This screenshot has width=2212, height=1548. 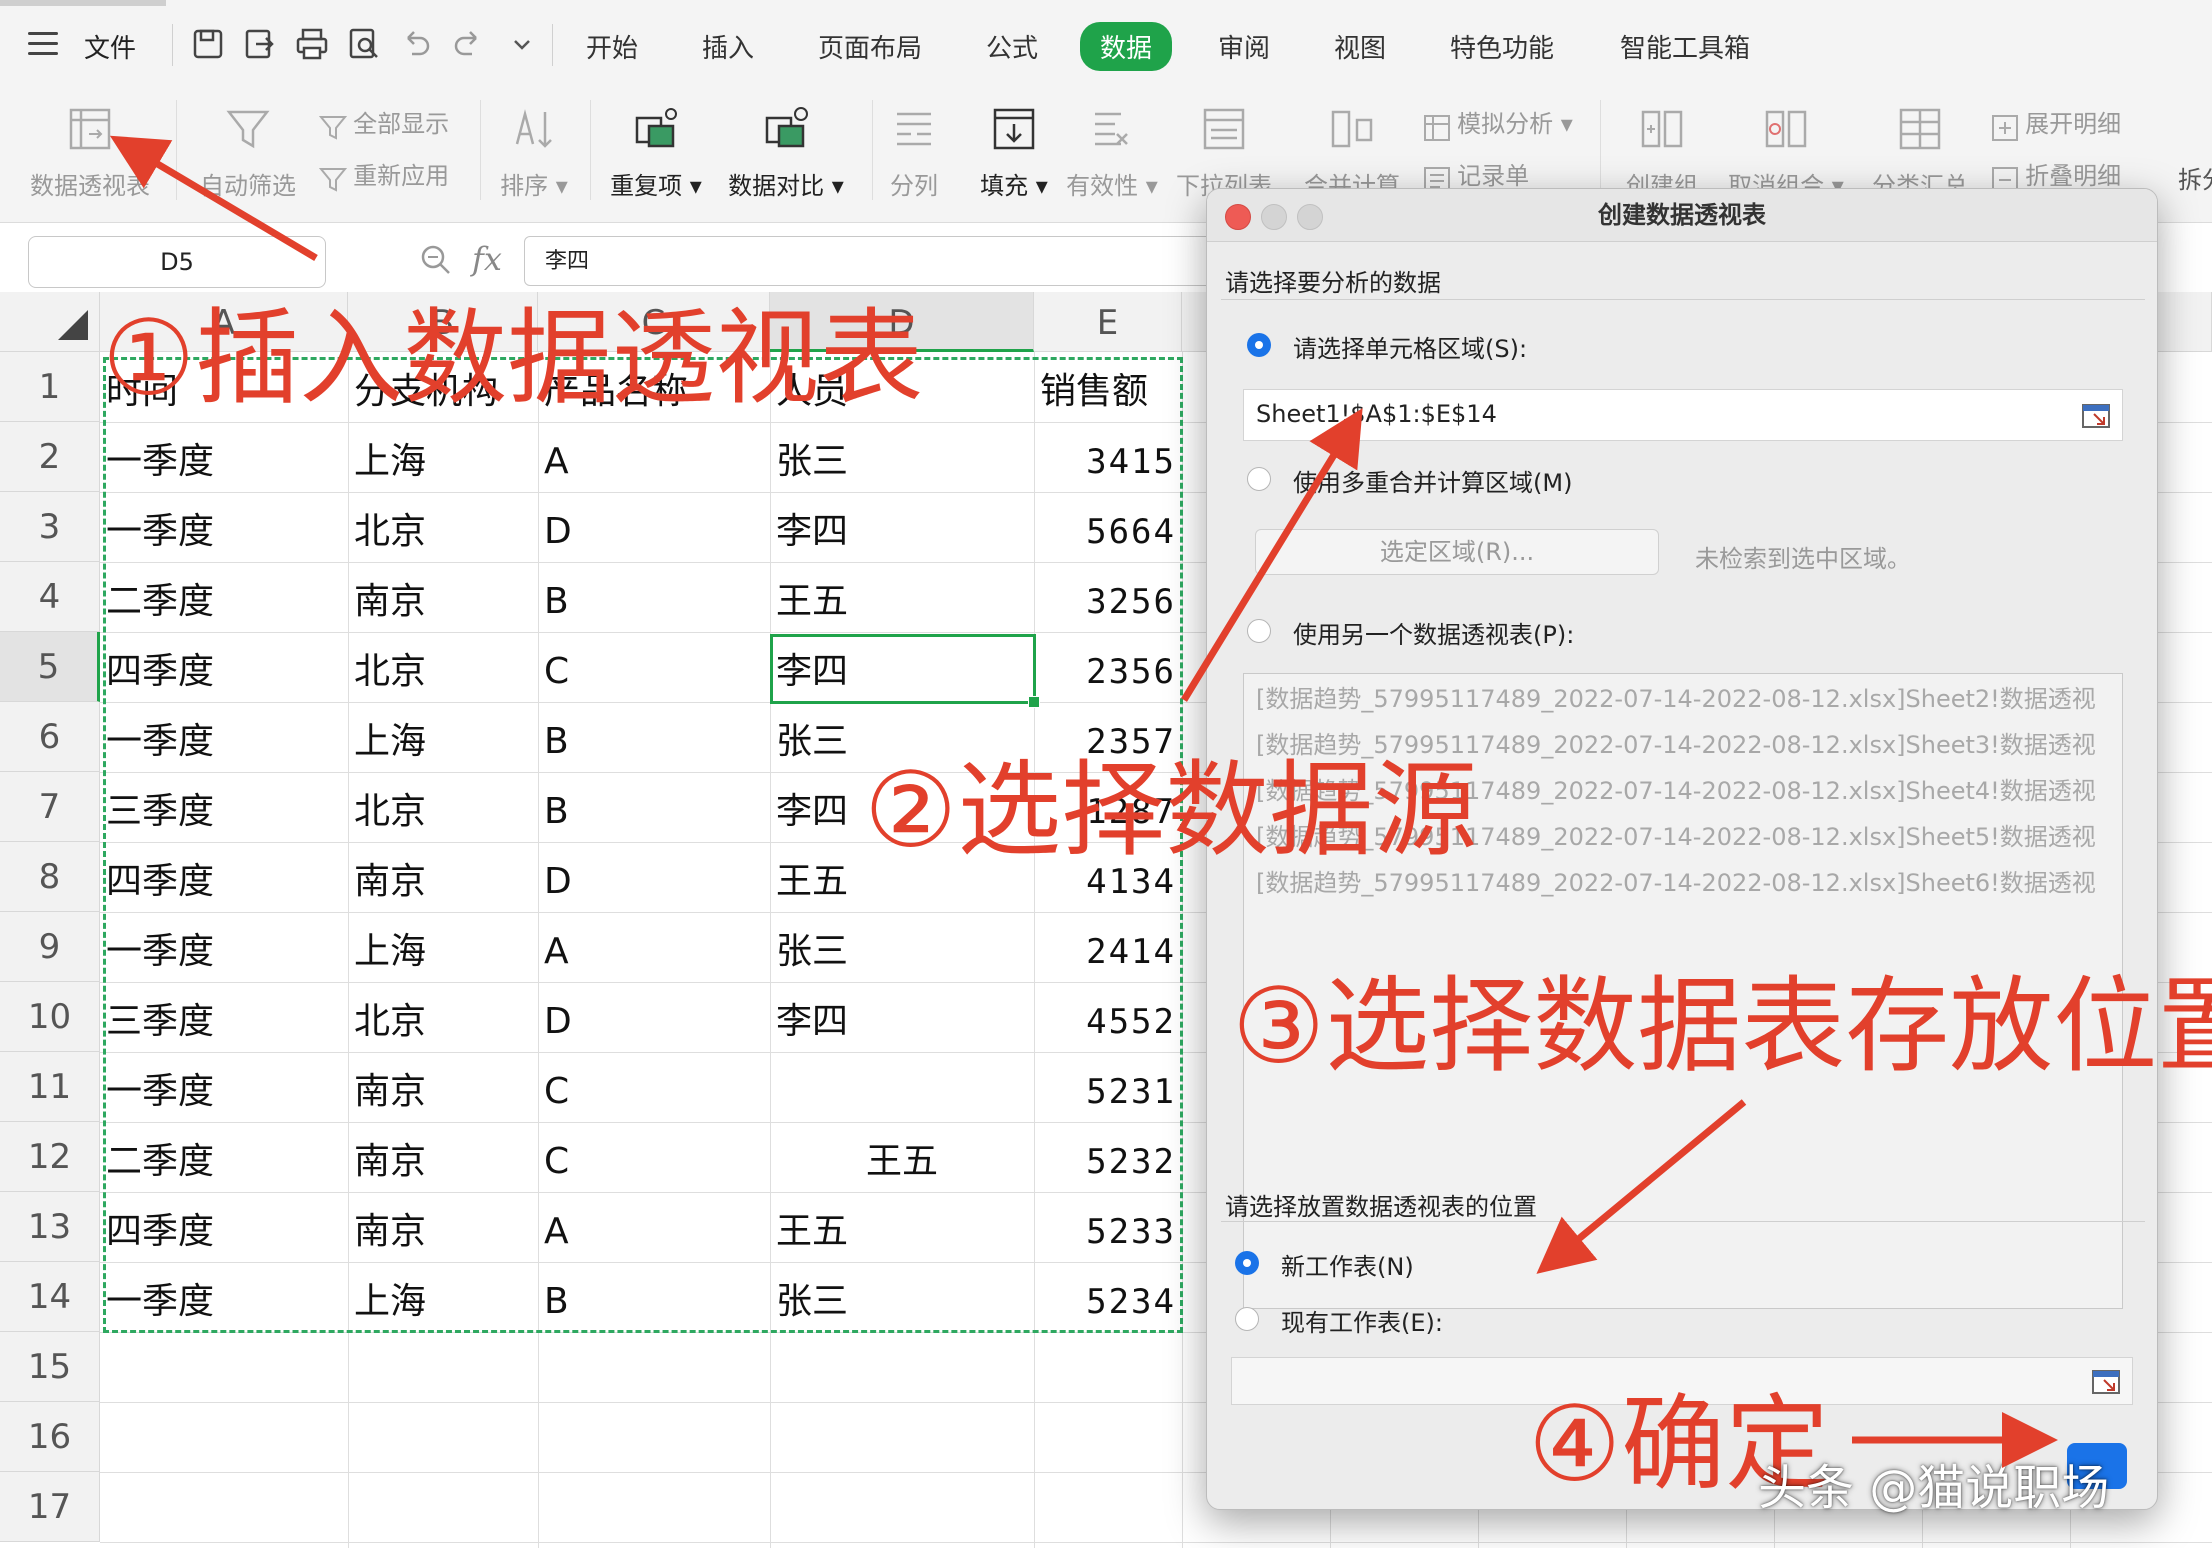 I want to click on range-input: Sheet1!$A$1:$E$14, so click(x=1683, y=415).